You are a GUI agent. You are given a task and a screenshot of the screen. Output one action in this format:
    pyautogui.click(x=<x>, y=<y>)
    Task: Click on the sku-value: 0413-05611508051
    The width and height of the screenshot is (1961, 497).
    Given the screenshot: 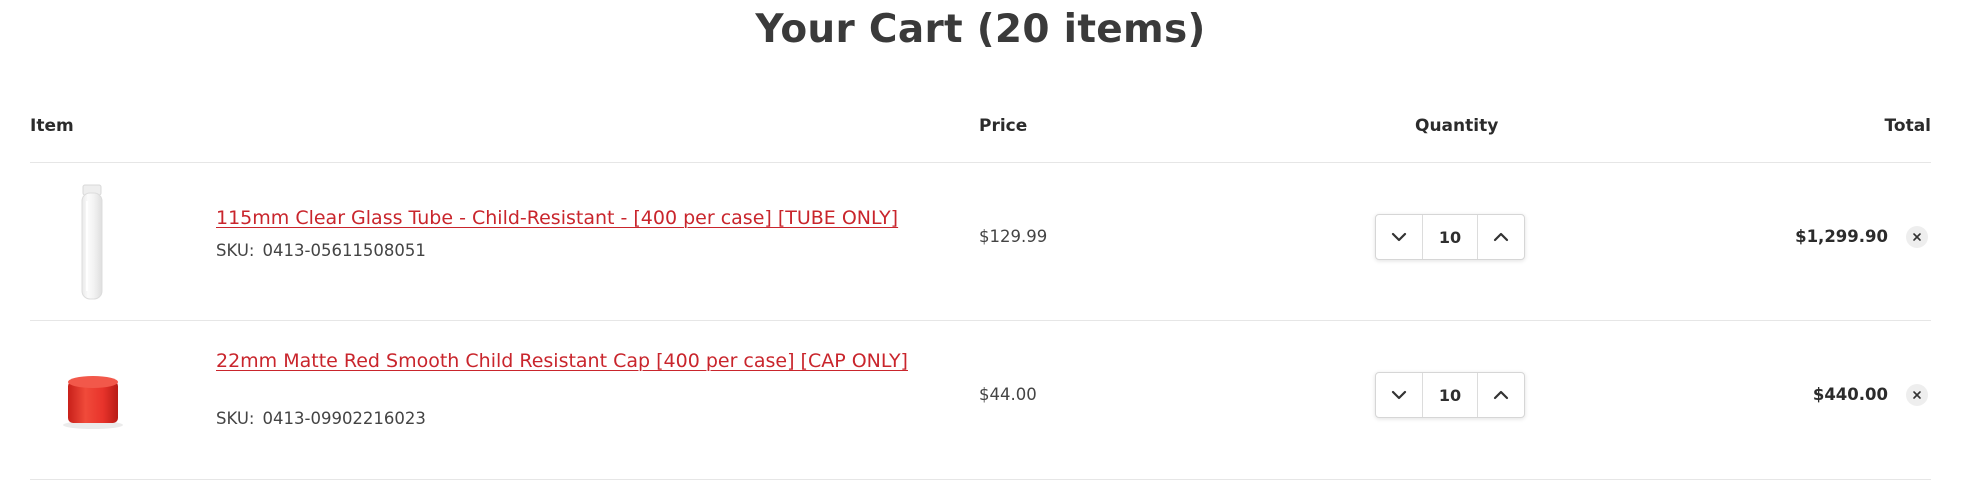 What is the action you would take?
    pyautogui.click(x=344, y=250)
    